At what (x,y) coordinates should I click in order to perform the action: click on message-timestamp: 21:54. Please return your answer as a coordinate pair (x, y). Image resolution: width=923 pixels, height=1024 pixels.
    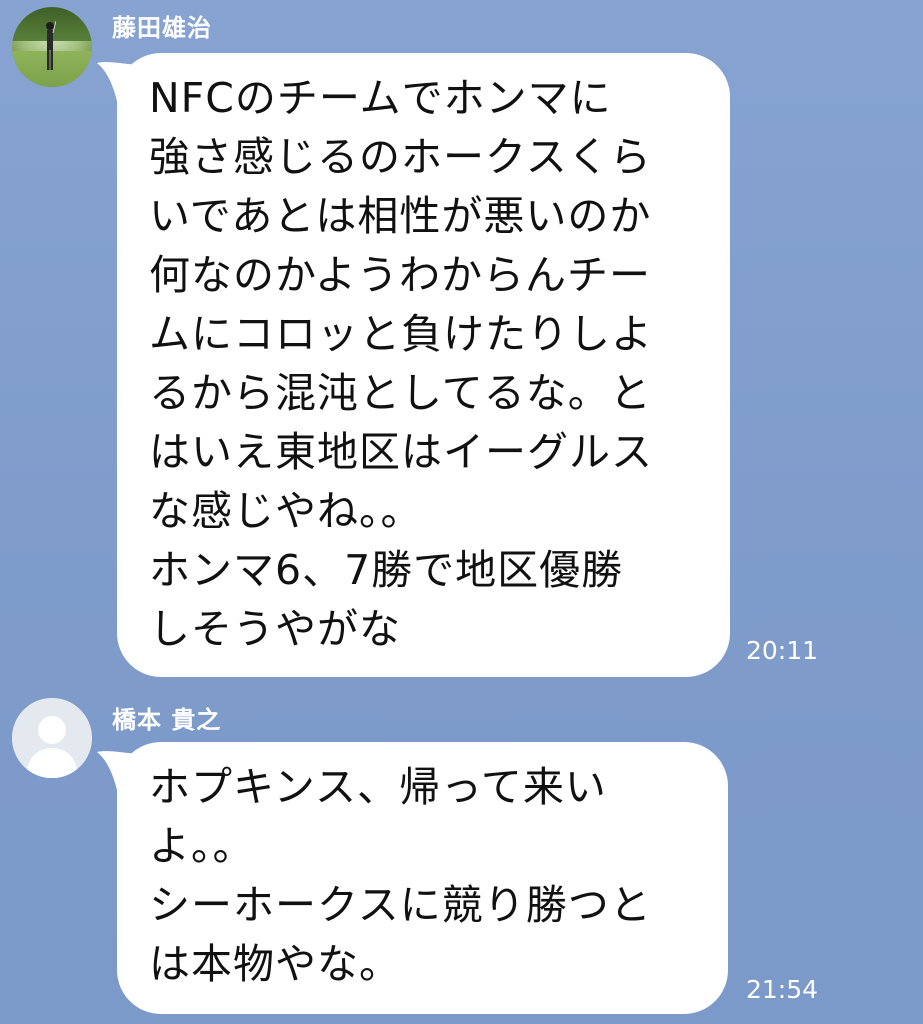
    Looking at the image, I should click on (782, 989).